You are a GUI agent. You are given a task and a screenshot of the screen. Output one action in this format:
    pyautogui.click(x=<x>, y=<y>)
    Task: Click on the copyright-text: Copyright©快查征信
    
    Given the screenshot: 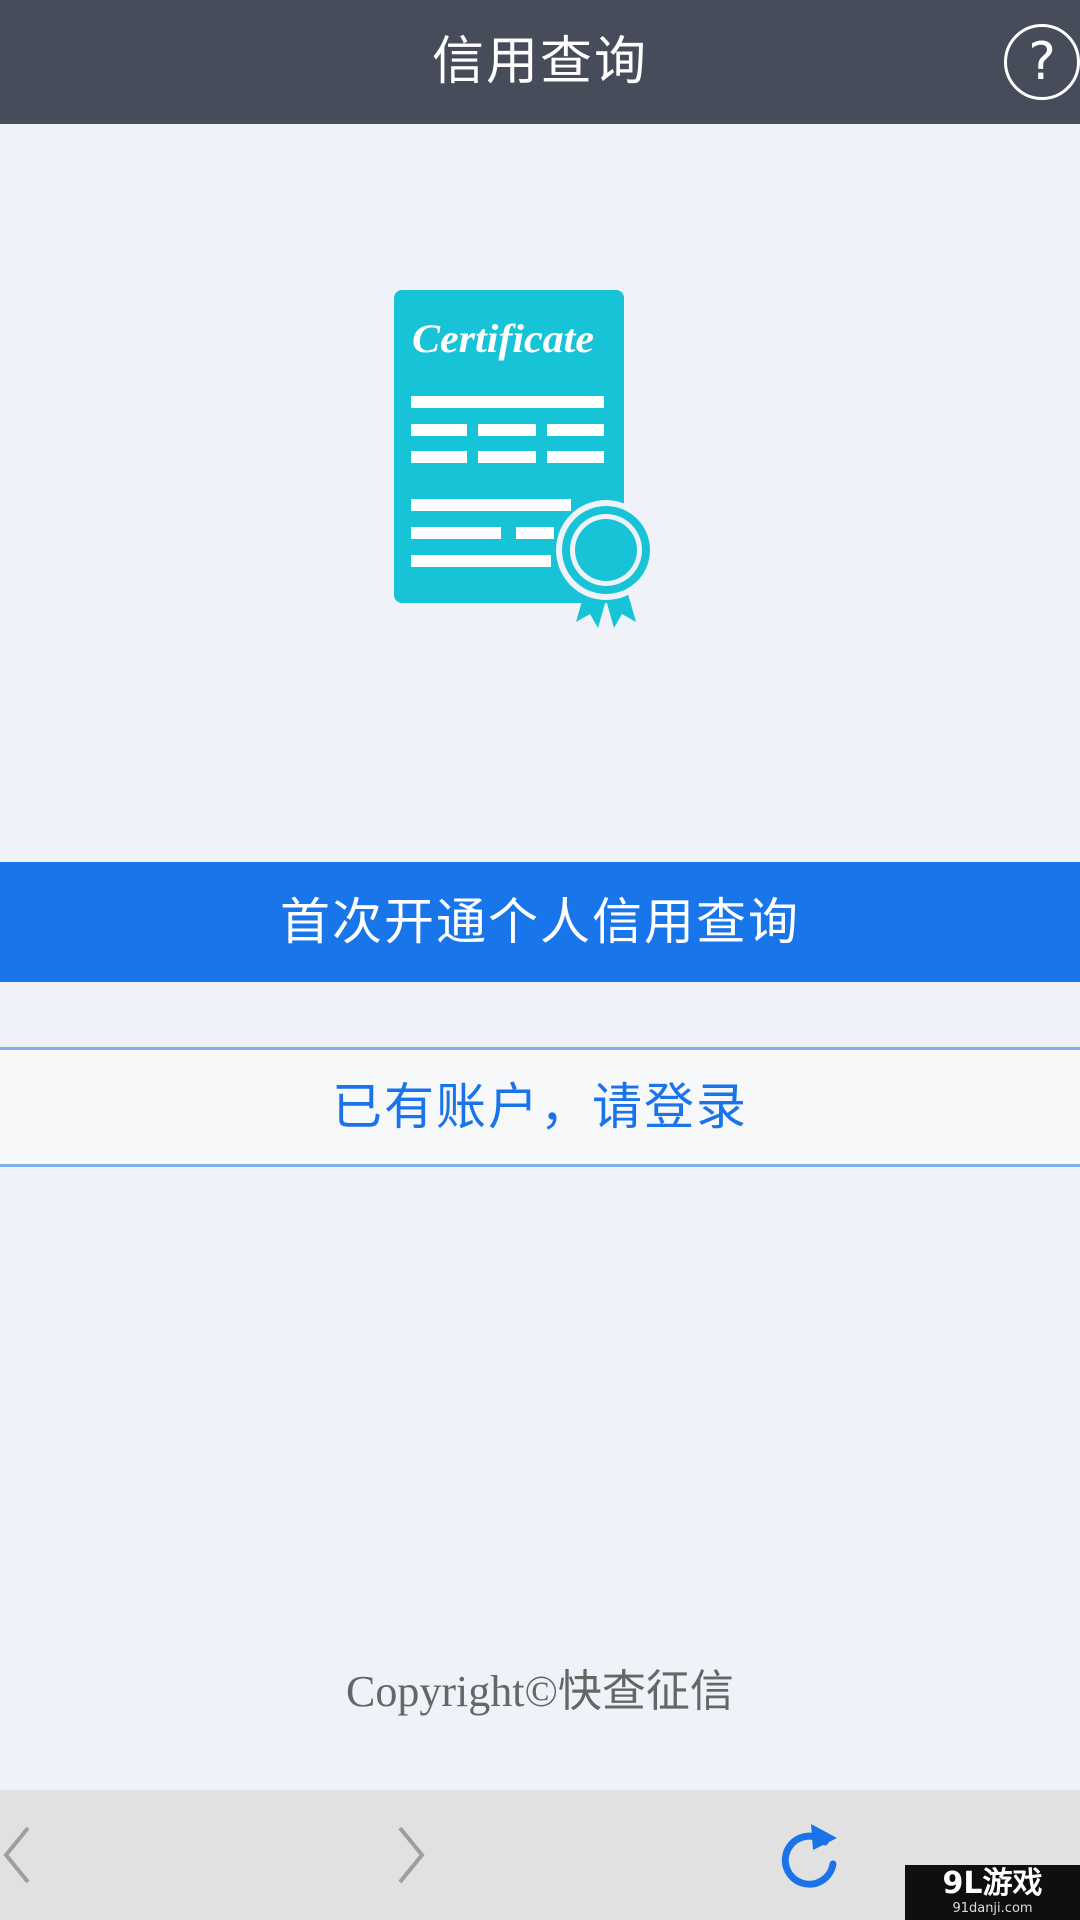 What is the action you would take?
    pyautogui.click(x=540, y=1691)
    